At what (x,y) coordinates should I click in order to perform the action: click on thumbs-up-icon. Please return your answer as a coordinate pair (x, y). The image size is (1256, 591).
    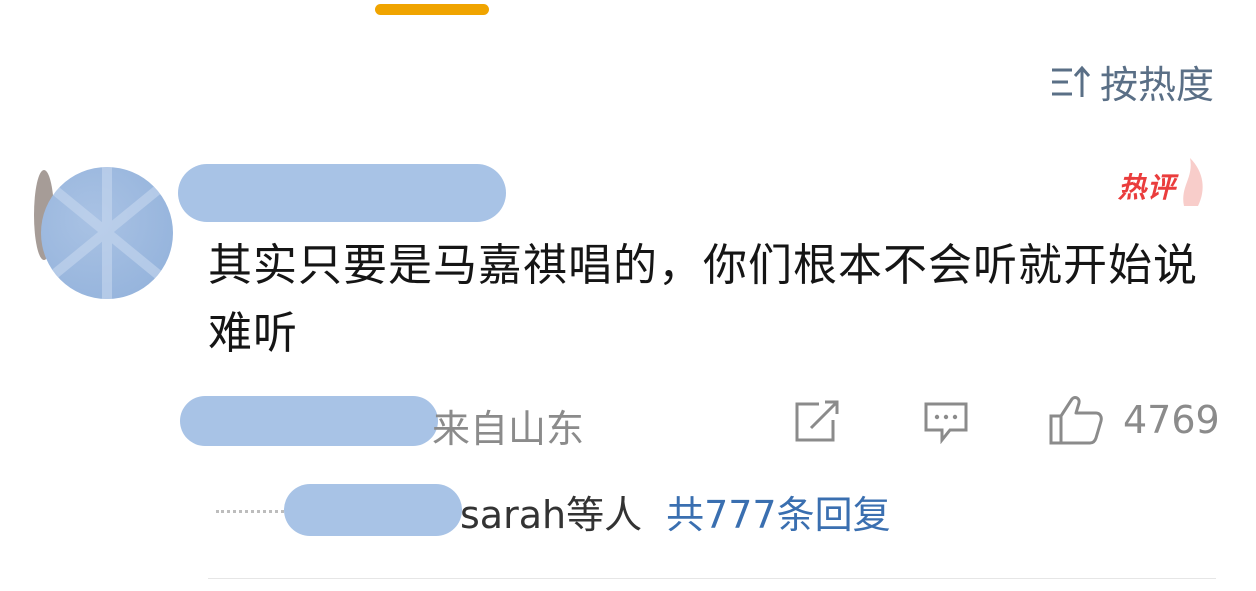
    Looking at the image, I should click on (1076, 420).